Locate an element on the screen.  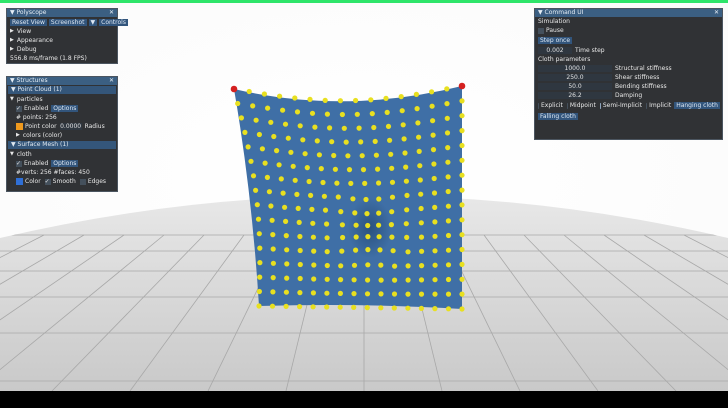
pause-checkbox is located at coordinates (541, 30).